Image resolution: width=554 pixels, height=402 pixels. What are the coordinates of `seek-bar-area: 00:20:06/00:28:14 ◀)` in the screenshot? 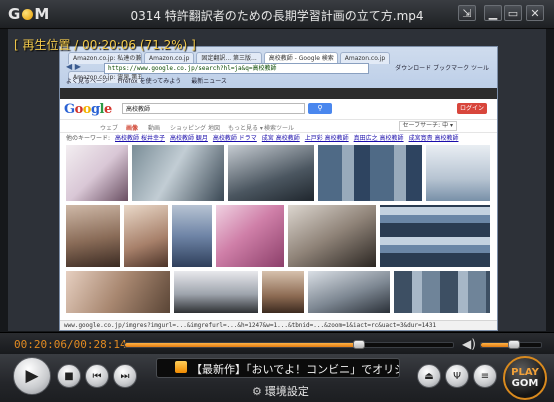 It's located at (277, 343).